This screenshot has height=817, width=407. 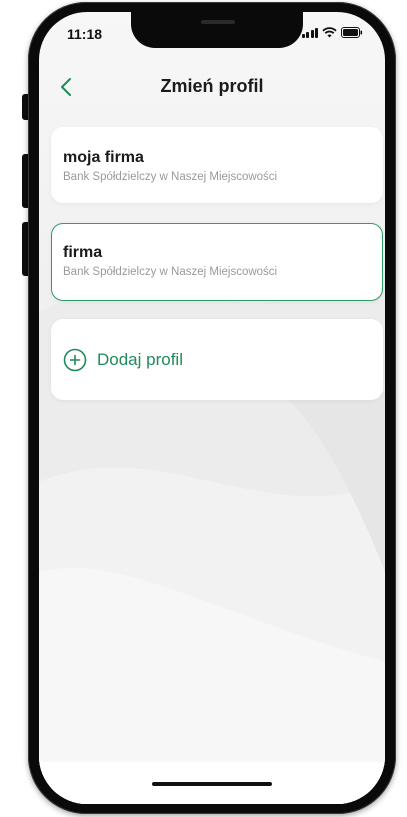 I want to click on profile-name: moja firma, so click(x=103, y=157).